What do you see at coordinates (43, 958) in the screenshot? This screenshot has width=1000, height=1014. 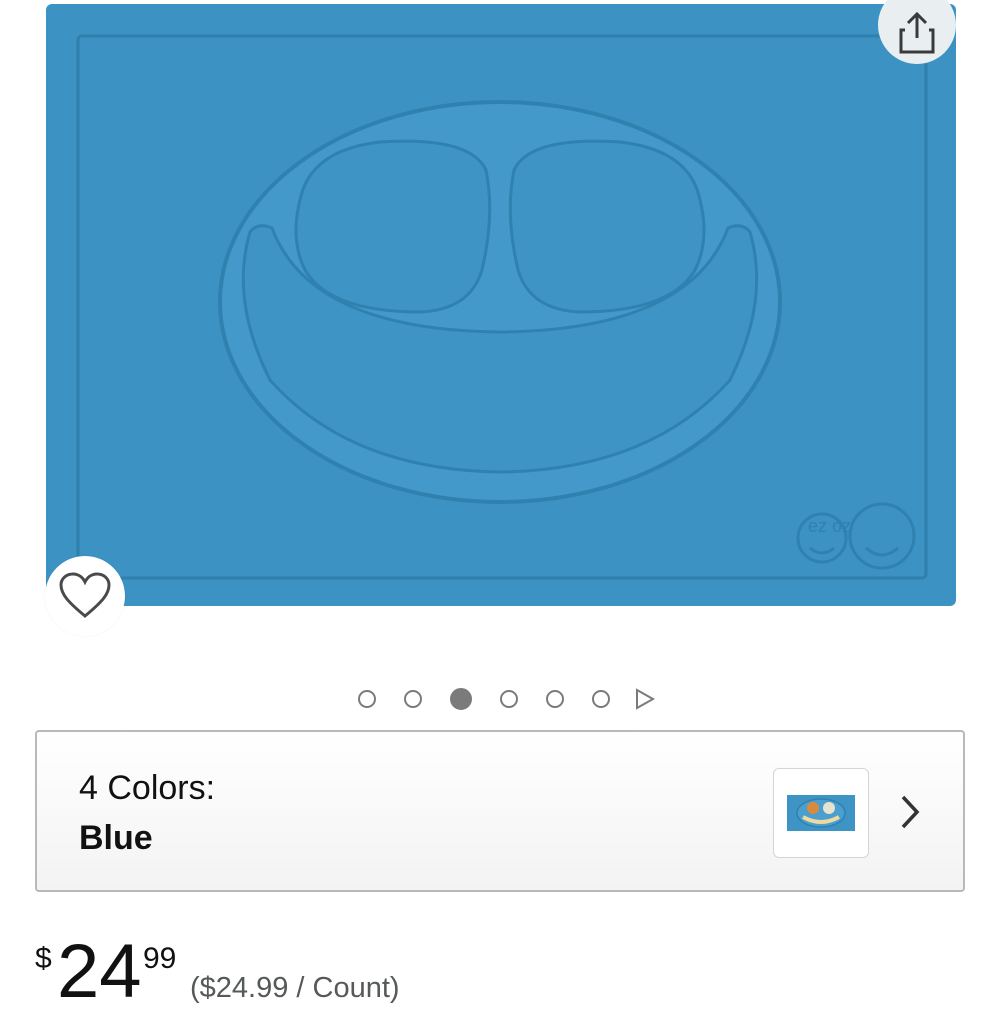 I see `price-currency: $` at bounding box center [43, 958].